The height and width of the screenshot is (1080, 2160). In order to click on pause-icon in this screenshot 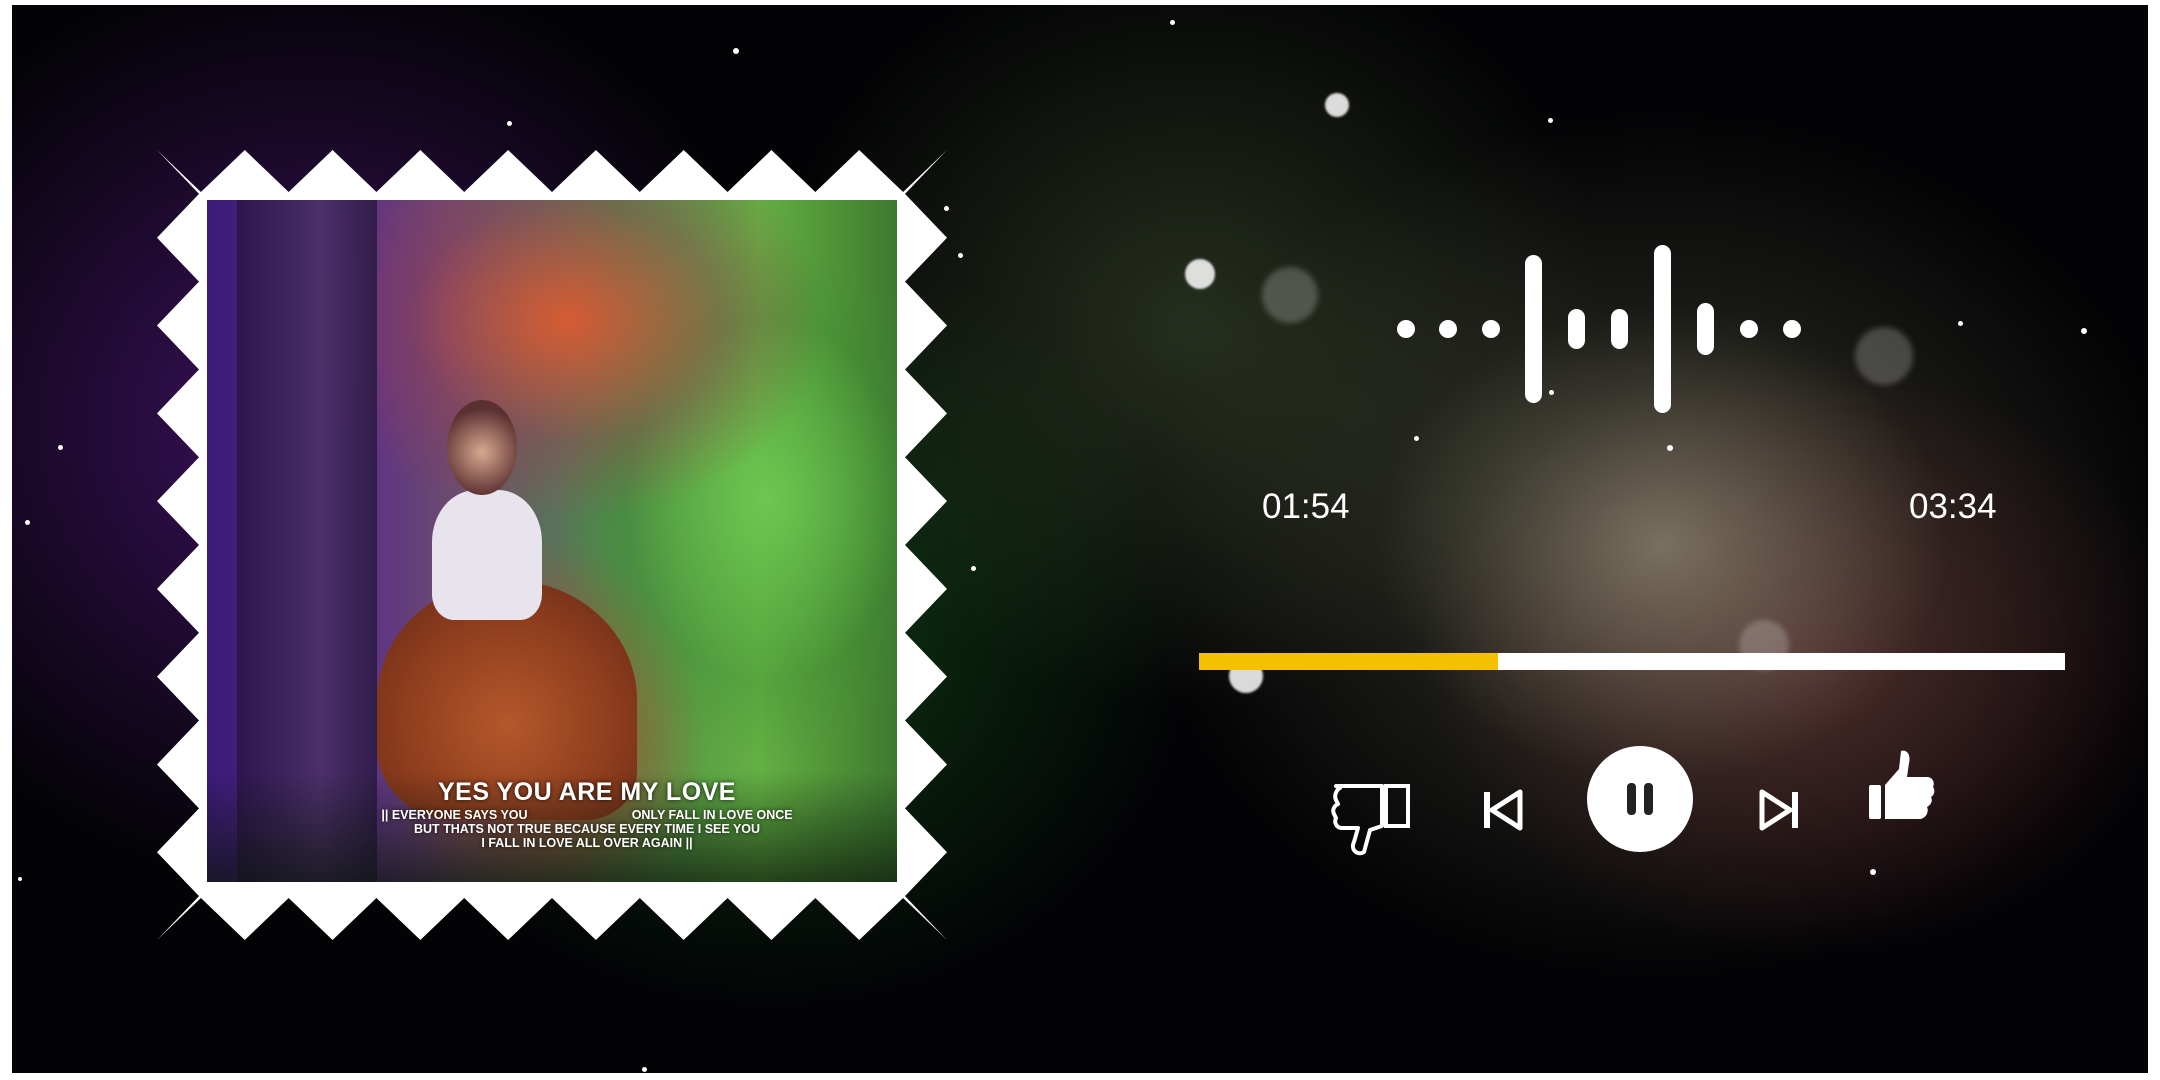, I will do `click(1640, 799)`.